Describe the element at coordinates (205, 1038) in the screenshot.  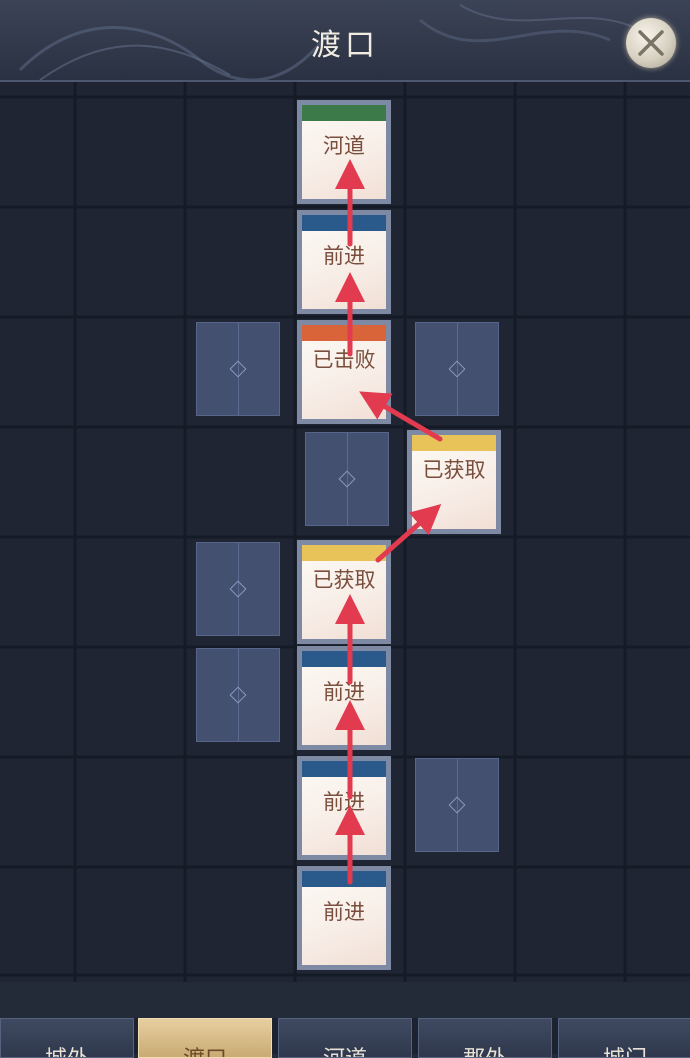
I see `tab-ferry: 渡口` at that location.